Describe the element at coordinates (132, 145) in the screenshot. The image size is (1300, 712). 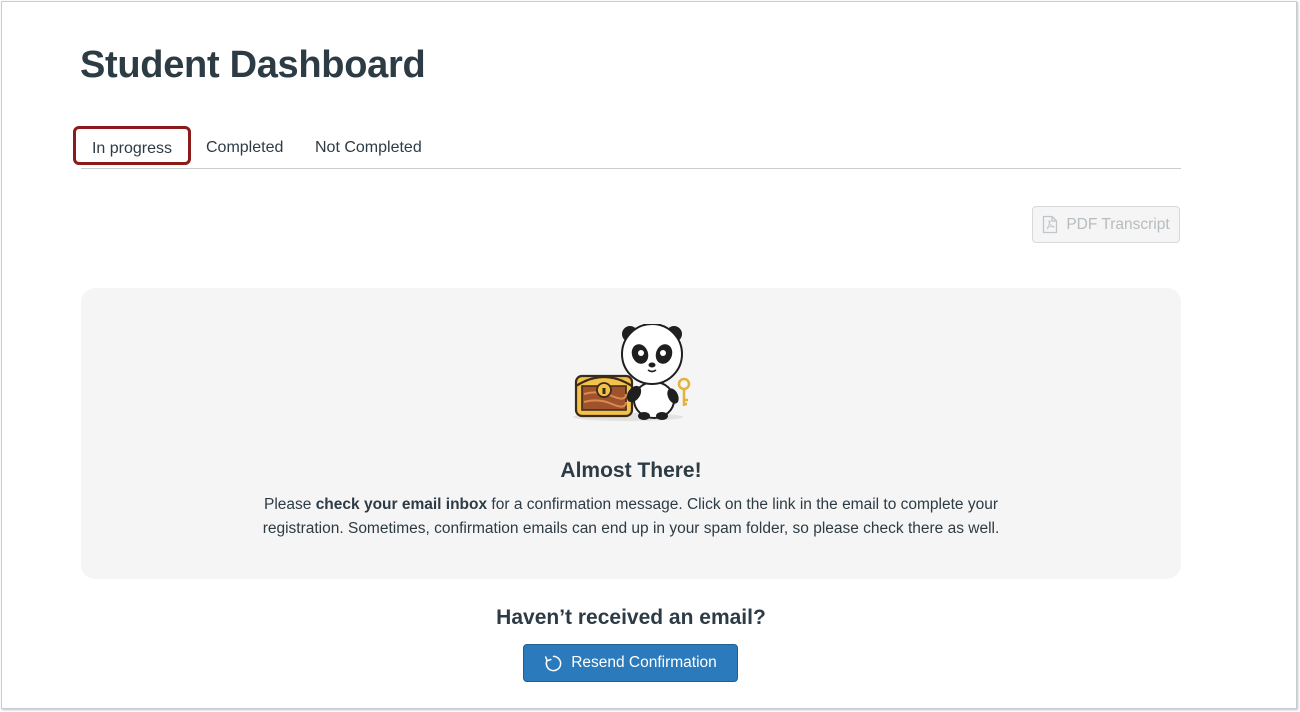
I see `tab-in-progress: In progress` at that location.